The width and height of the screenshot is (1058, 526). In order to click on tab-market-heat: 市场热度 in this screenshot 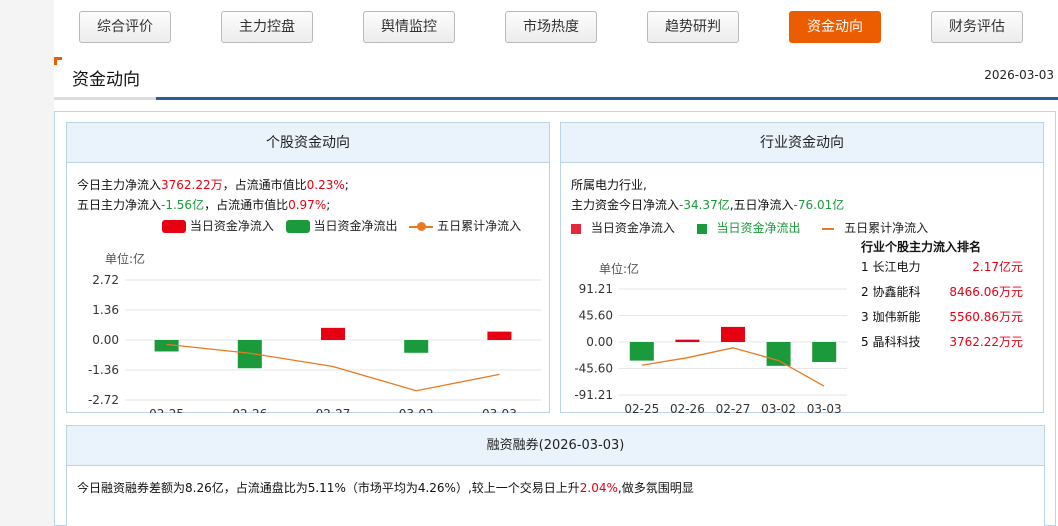, I will do `click(551, 27)`.